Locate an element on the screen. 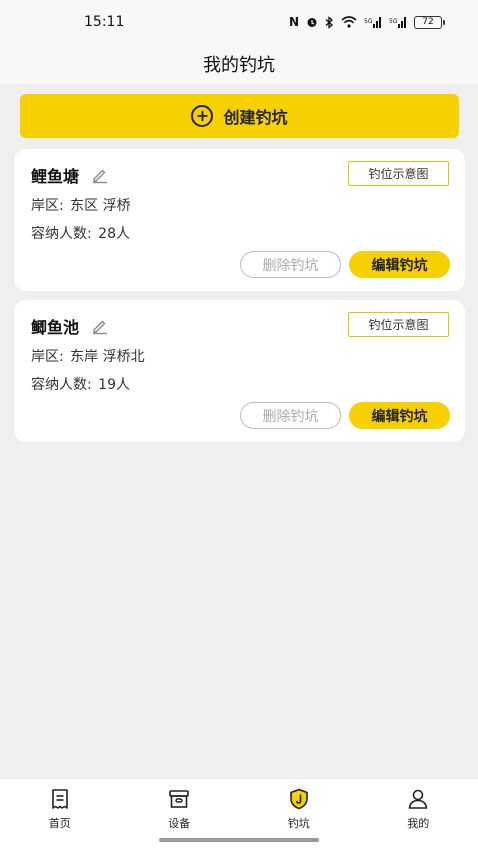 This screenshot has width=478, height=850. pond-name: 鲫鱼池 is located at coordinates (55, 327).